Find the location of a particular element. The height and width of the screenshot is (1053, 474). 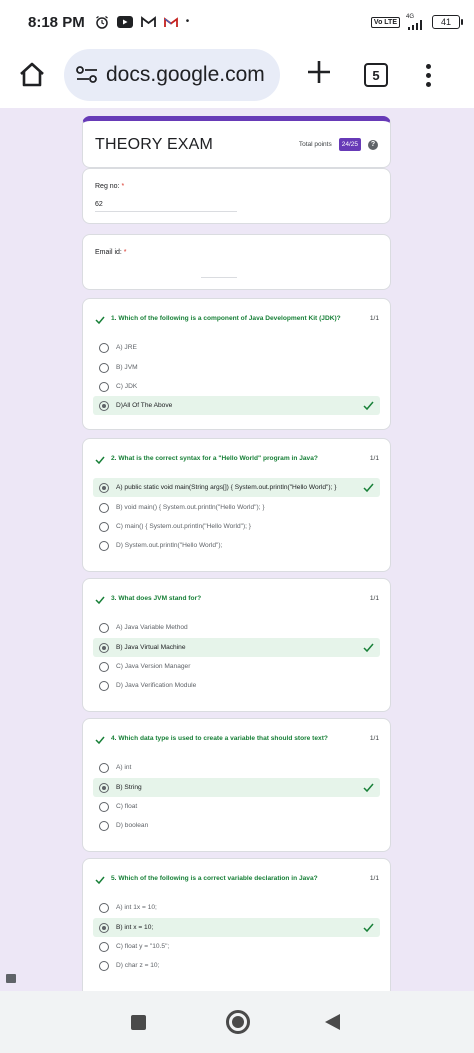

option-row: C) Java Version Manager is located at coordinates (236, 666).